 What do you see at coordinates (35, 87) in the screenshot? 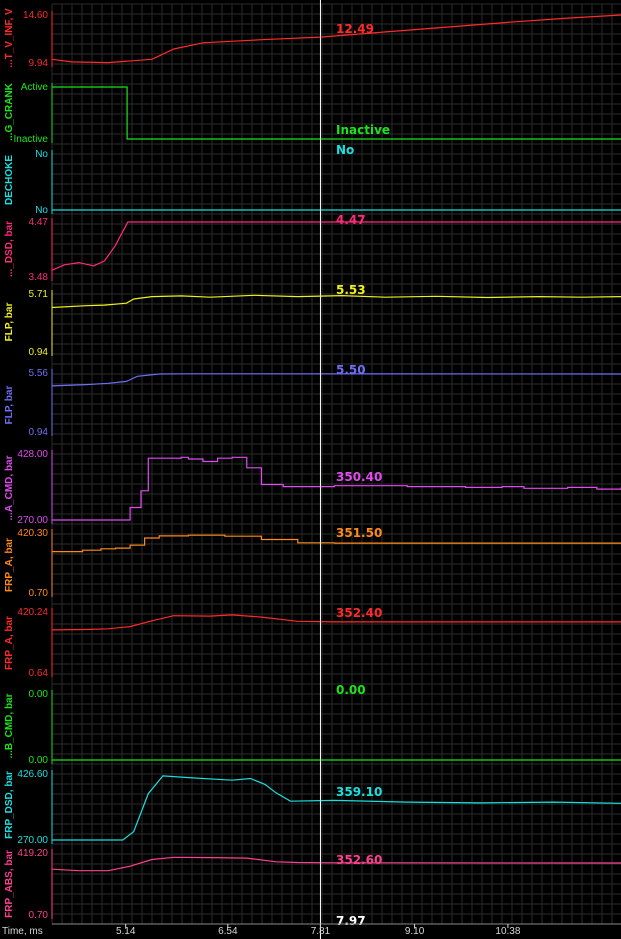
I see `y-tick-label: Active` at bounding box center [35, 87].